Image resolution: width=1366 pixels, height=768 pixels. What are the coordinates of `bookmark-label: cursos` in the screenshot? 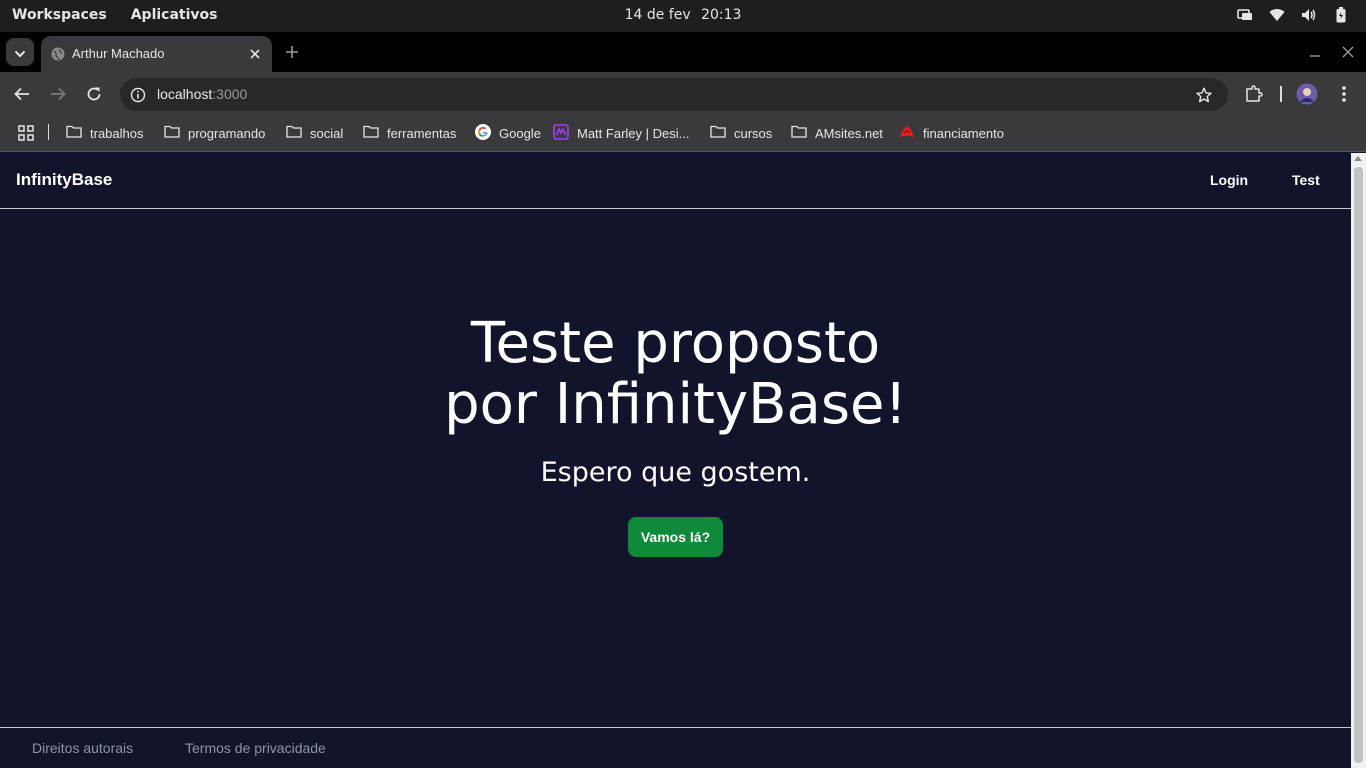 It's located at (753, 133).